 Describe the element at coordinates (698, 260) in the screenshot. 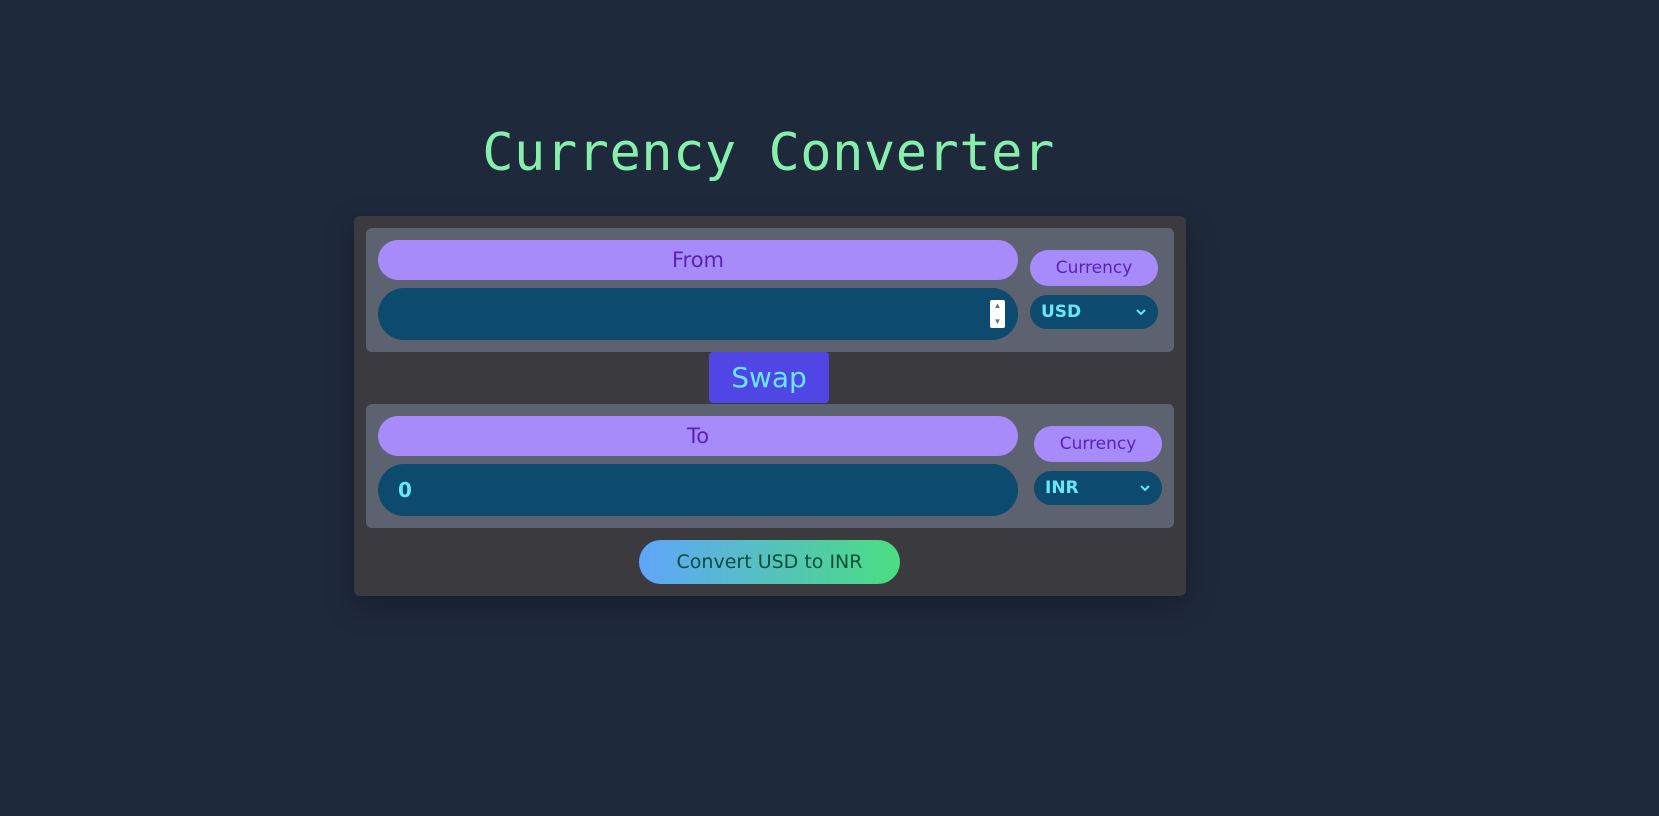

I see `from-label: From` at that location.